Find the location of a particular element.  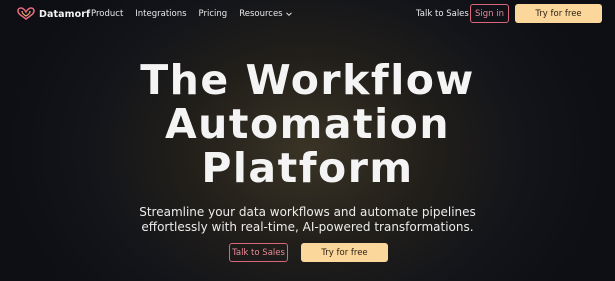

datamorf-logo-icon is located at coordinates (26, 13).